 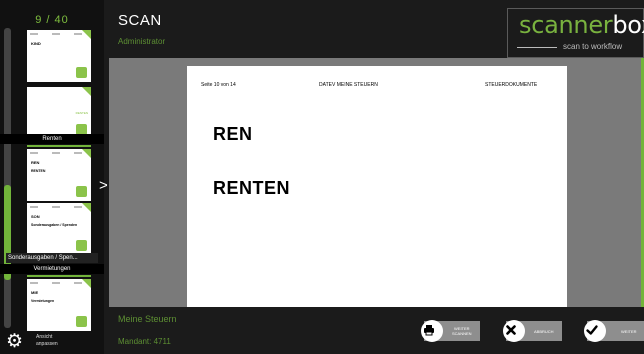 I want to click on next-button: WEITER, so click(x=614, y=331).